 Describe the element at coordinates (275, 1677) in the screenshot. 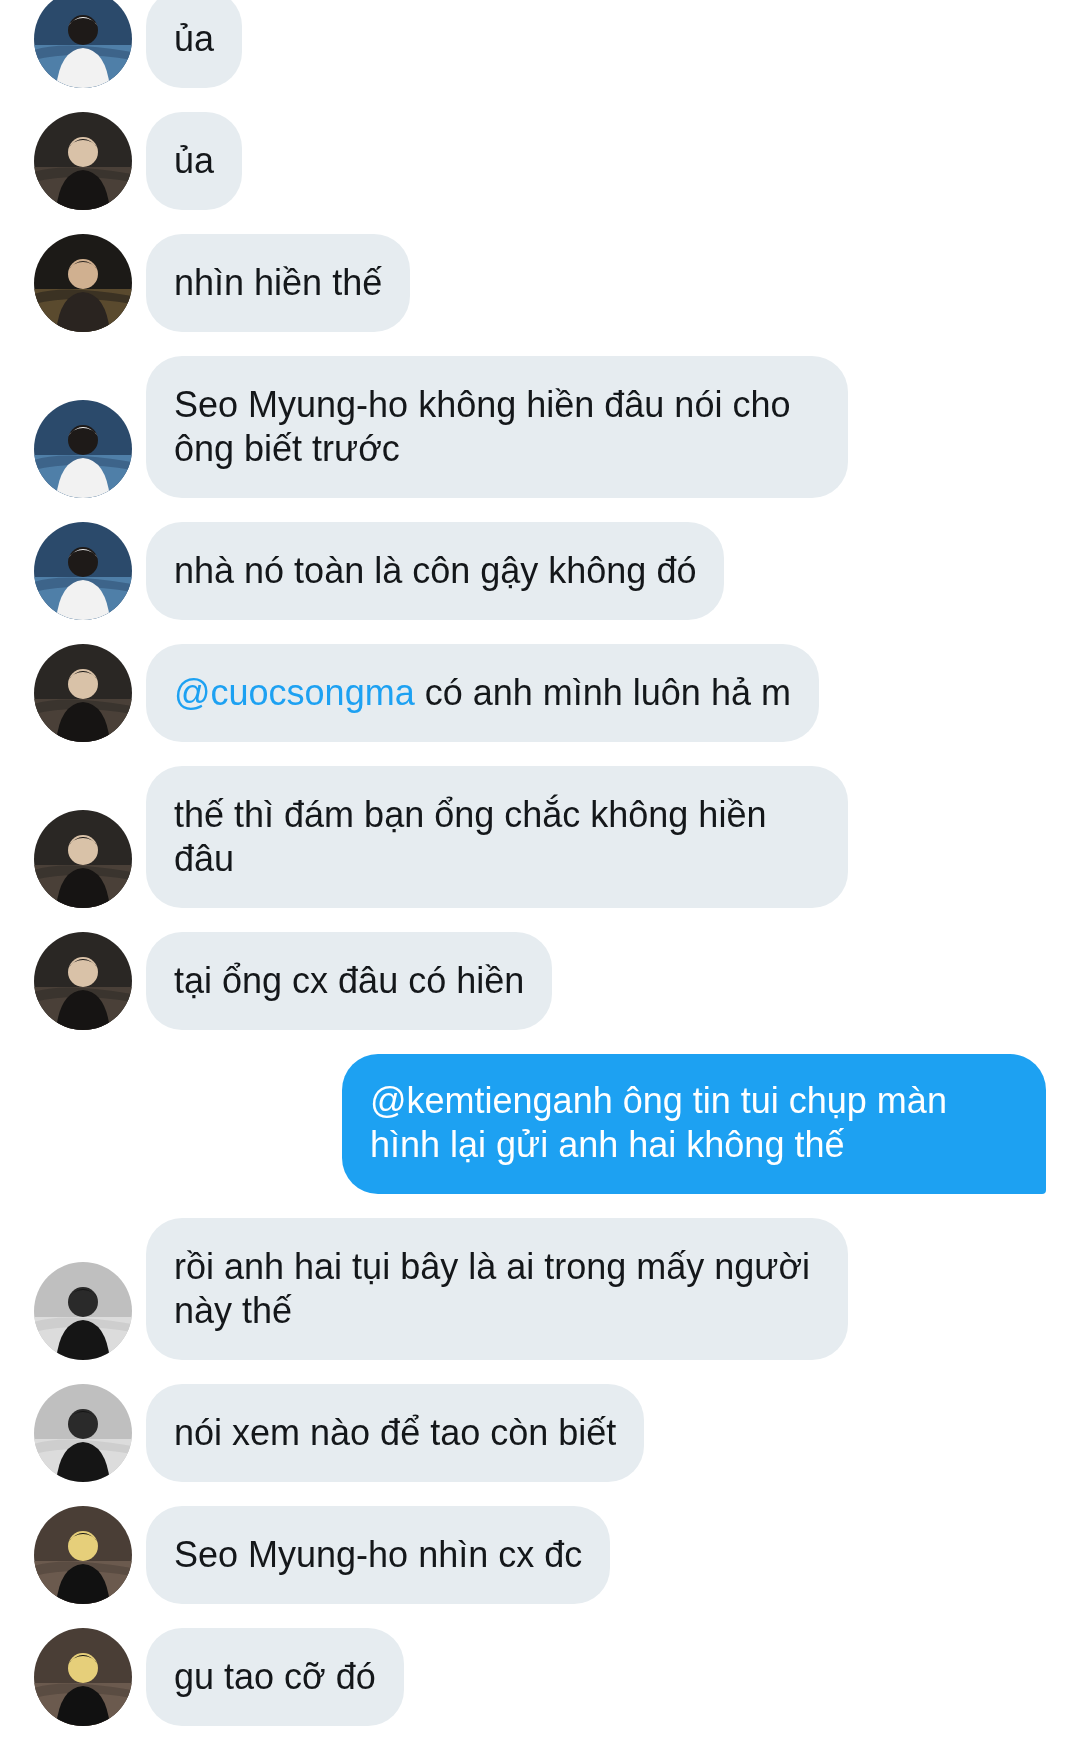

I see `message-bubble: gu tao cỡ đó` at that location.